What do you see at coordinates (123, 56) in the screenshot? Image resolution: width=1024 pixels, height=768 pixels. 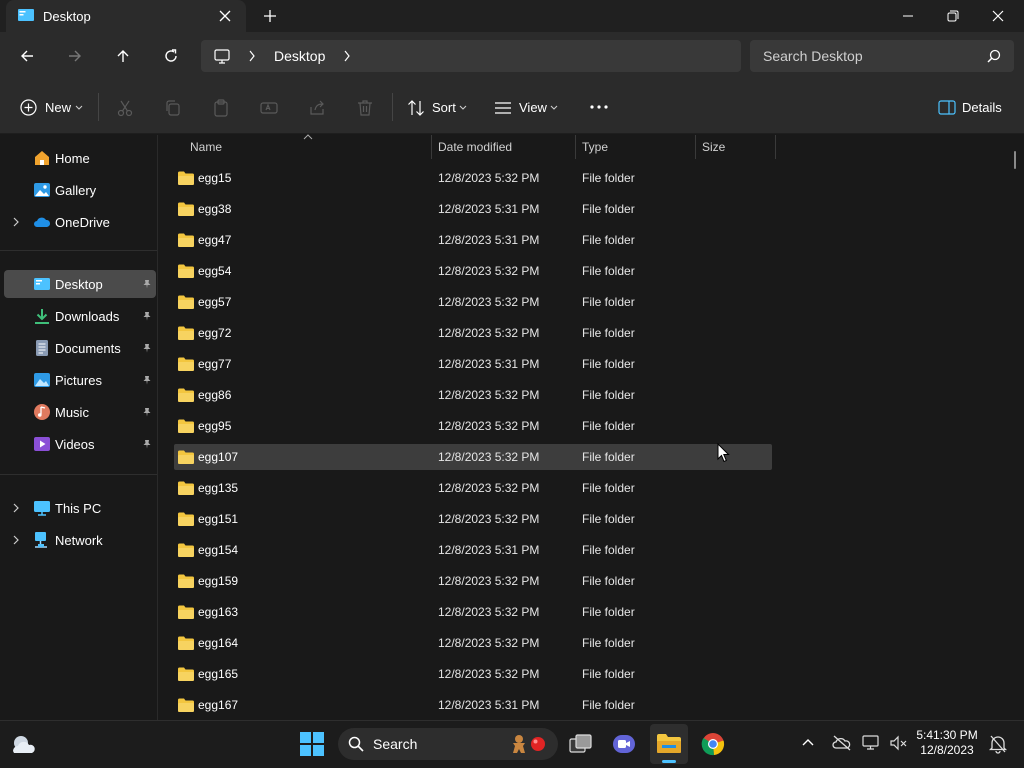 I see `up-button` at bounding box center [123, 56].